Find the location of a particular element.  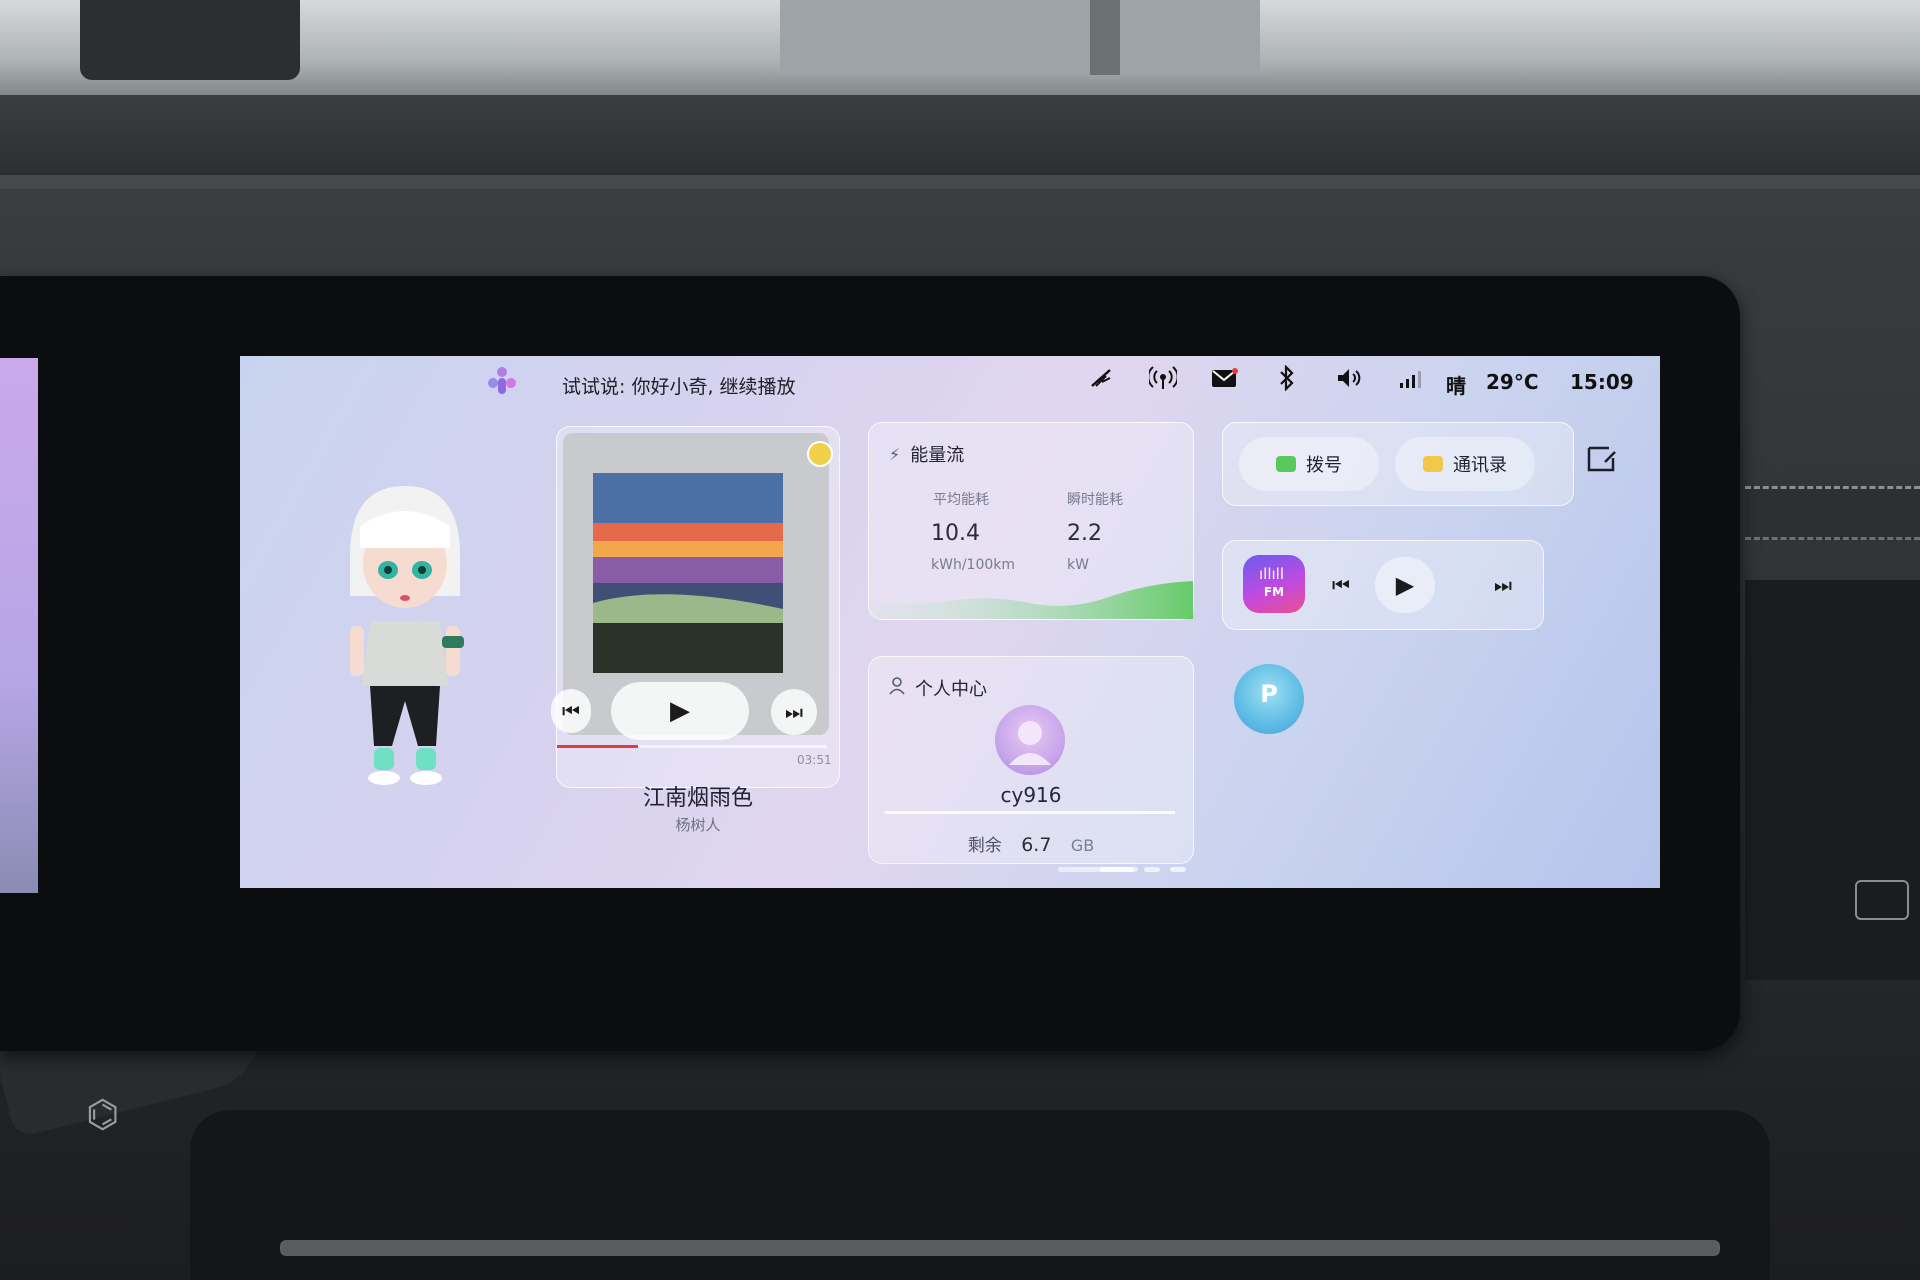

bluetooth-icon is located at coordinates (1287, 380).